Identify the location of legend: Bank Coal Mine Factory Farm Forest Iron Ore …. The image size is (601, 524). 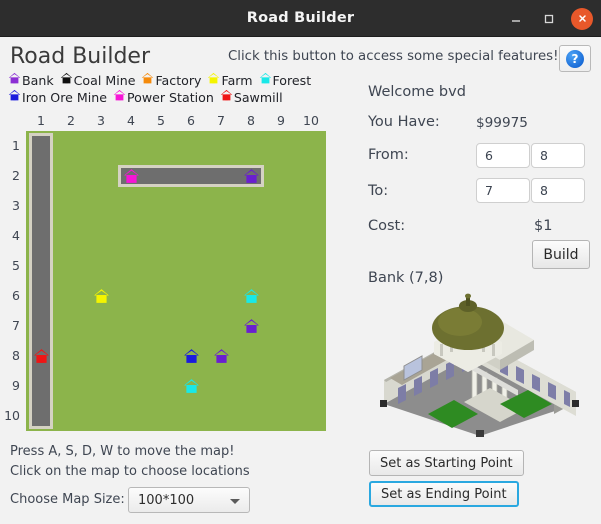
(173, 89).